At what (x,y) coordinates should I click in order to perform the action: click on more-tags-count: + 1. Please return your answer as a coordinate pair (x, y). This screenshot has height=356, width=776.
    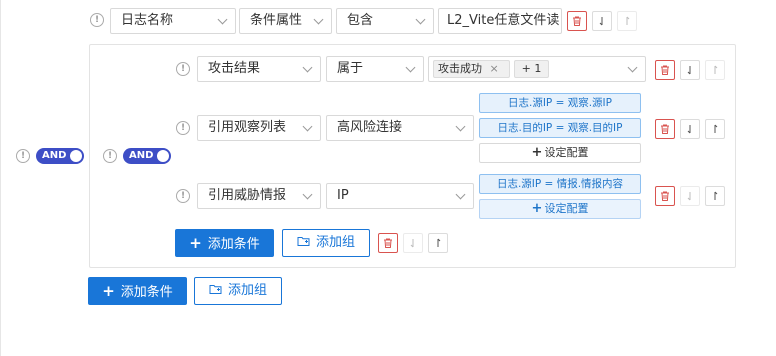
    Looking at the image, I should click on (531, 68).